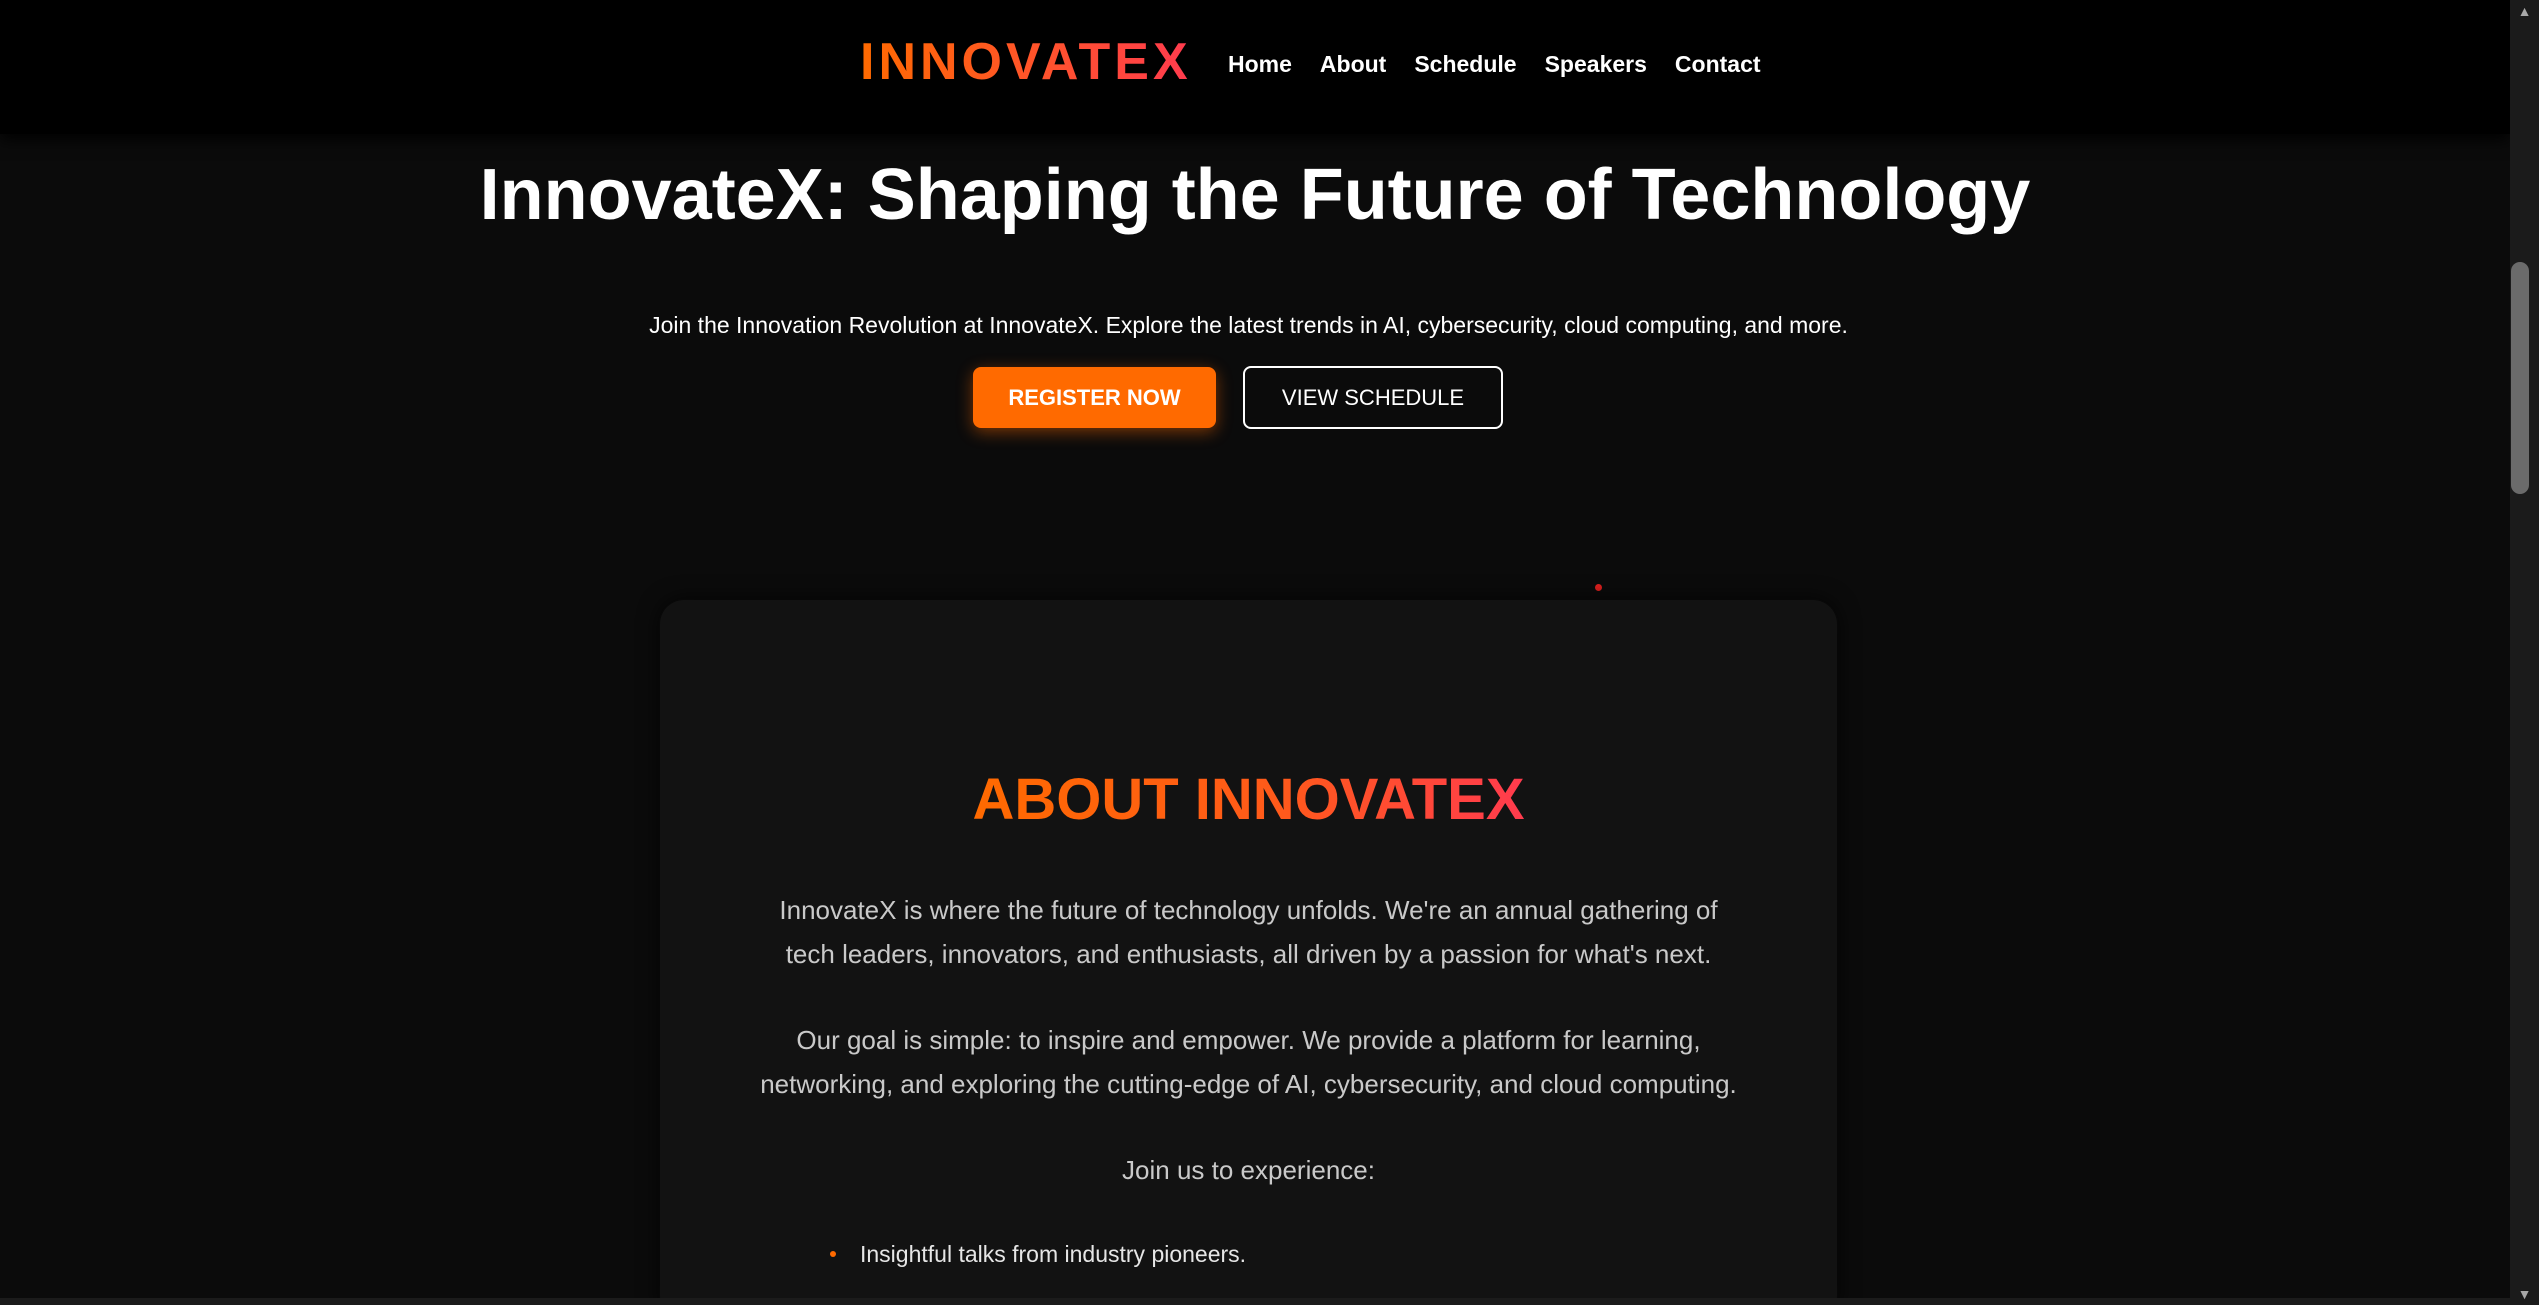 The height and width of the screenshot is (1305, 2539). I want to click on scroll-up-arrow-icon: ▲, so click(2524, 11).